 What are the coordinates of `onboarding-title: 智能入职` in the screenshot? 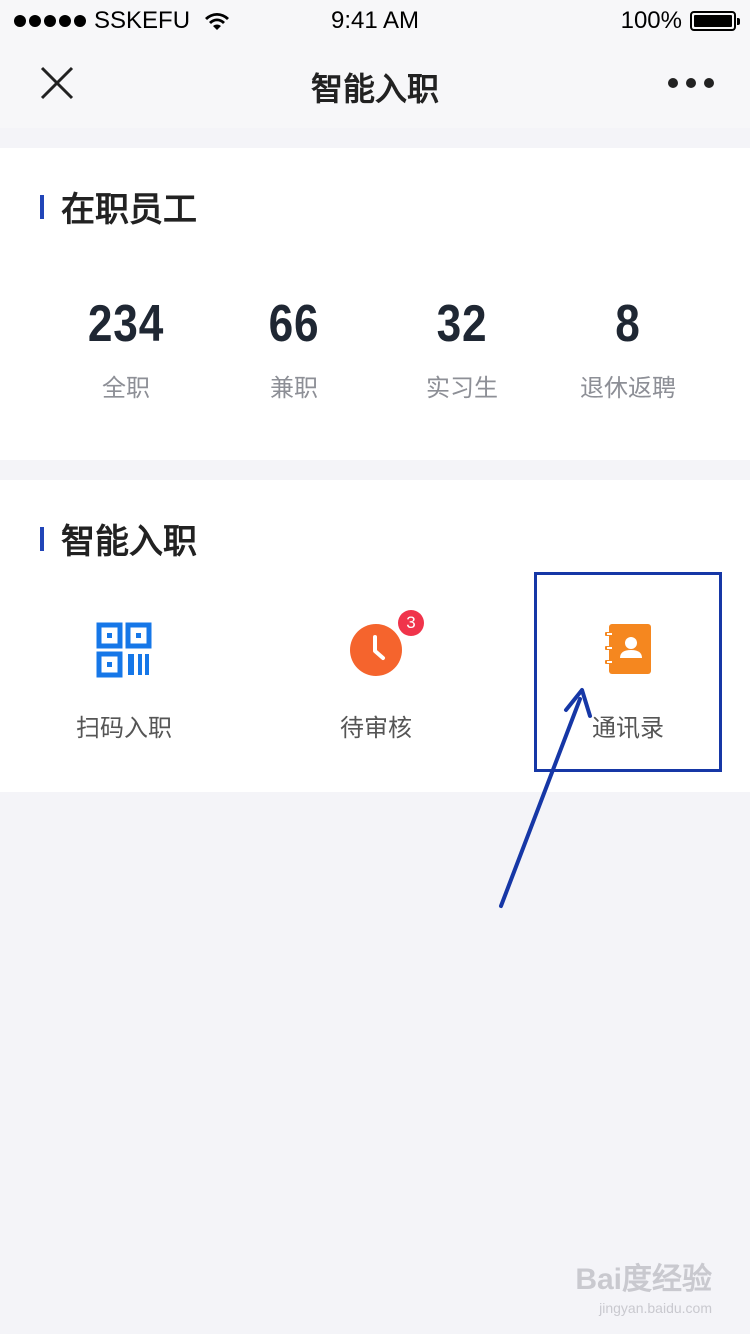 It's located at (129, 542).